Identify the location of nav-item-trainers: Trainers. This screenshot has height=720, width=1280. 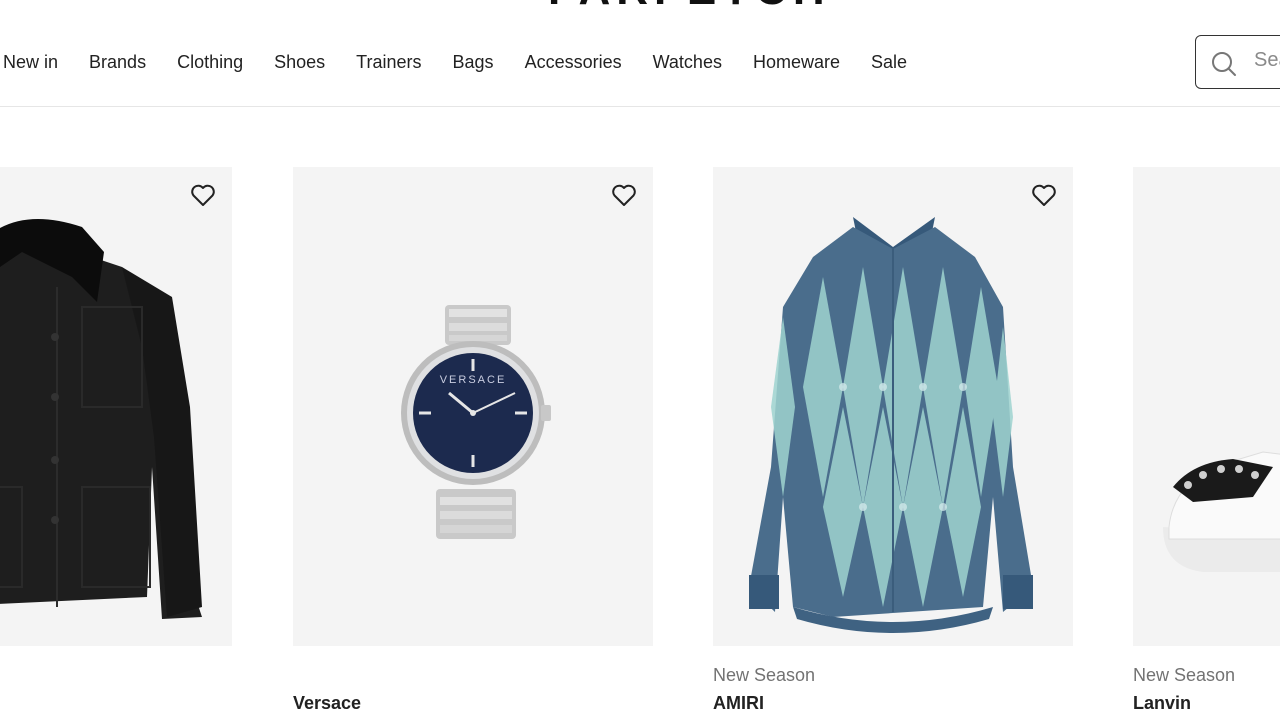
(396, 62).